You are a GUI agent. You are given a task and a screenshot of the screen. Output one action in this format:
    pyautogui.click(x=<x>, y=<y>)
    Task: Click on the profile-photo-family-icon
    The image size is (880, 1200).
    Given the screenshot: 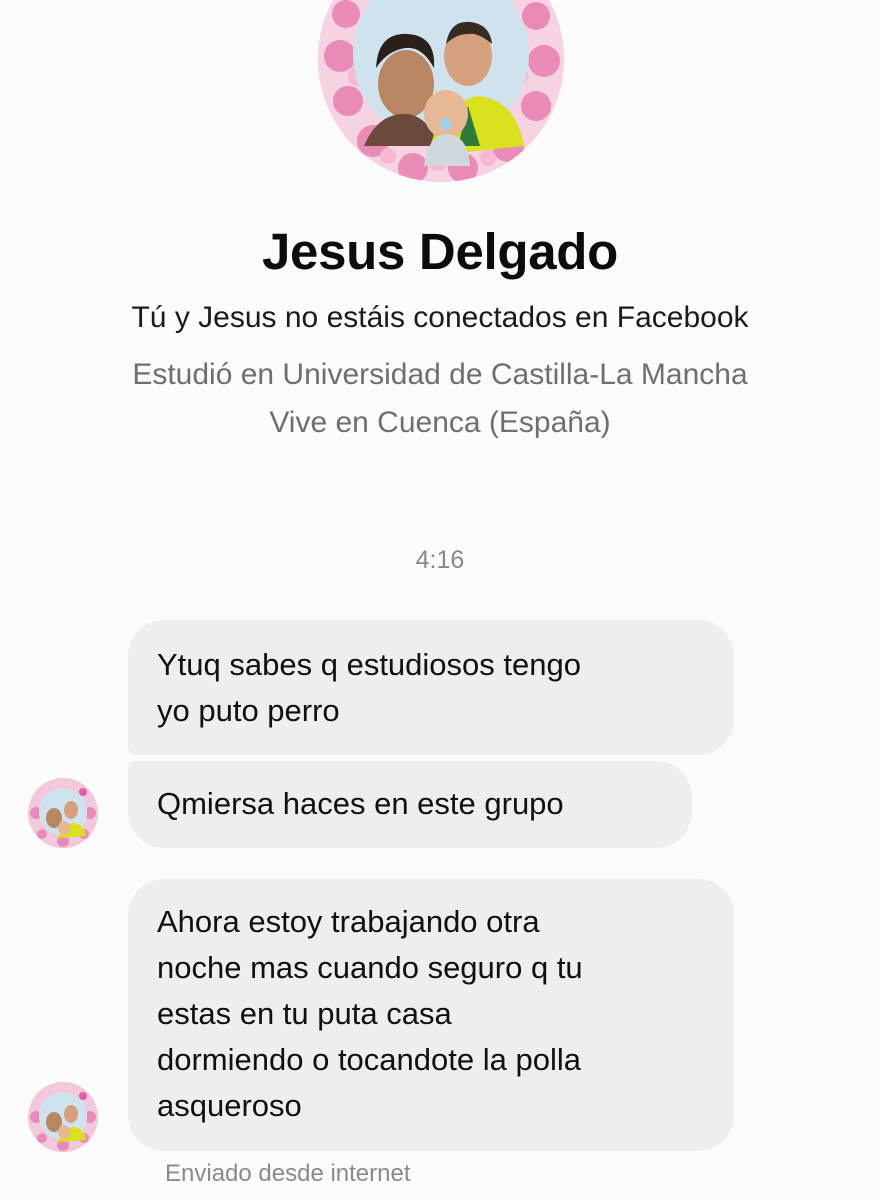 What is the action you would take?
    pyautogui.click(x=441, y=91)
    